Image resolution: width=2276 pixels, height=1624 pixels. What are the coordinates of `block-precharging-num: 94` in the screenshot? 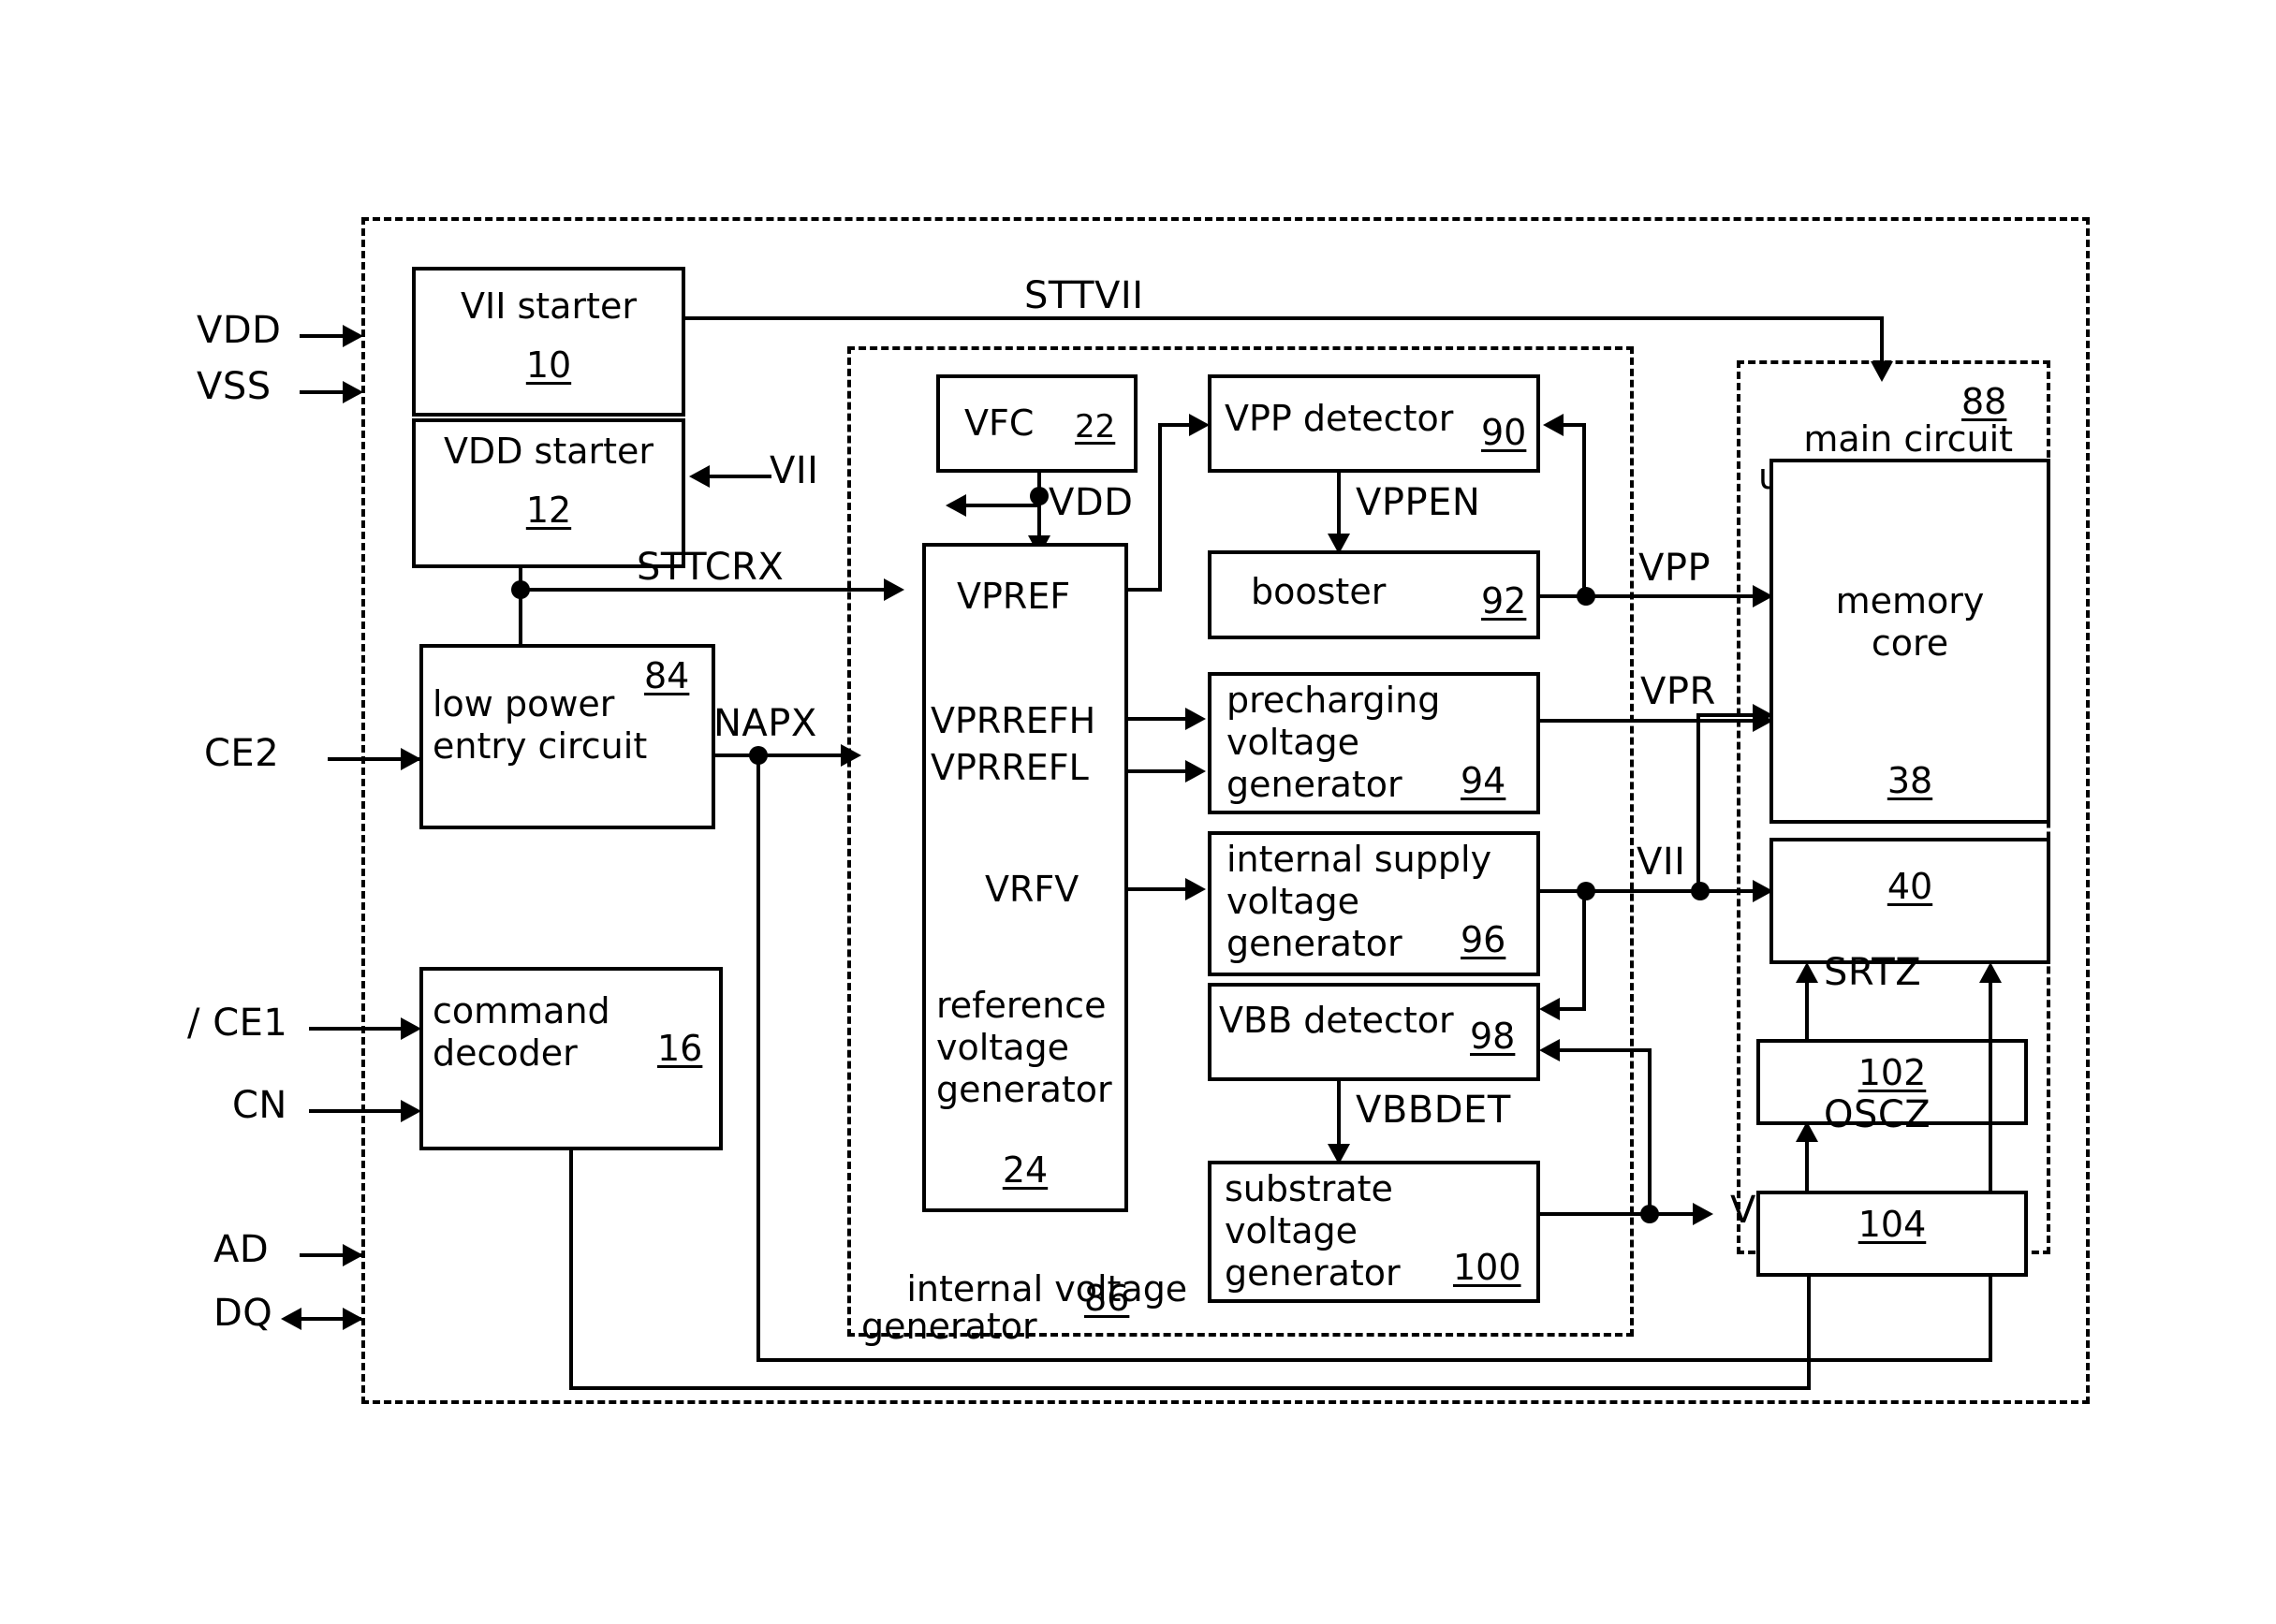 It's located at (1484, 780).